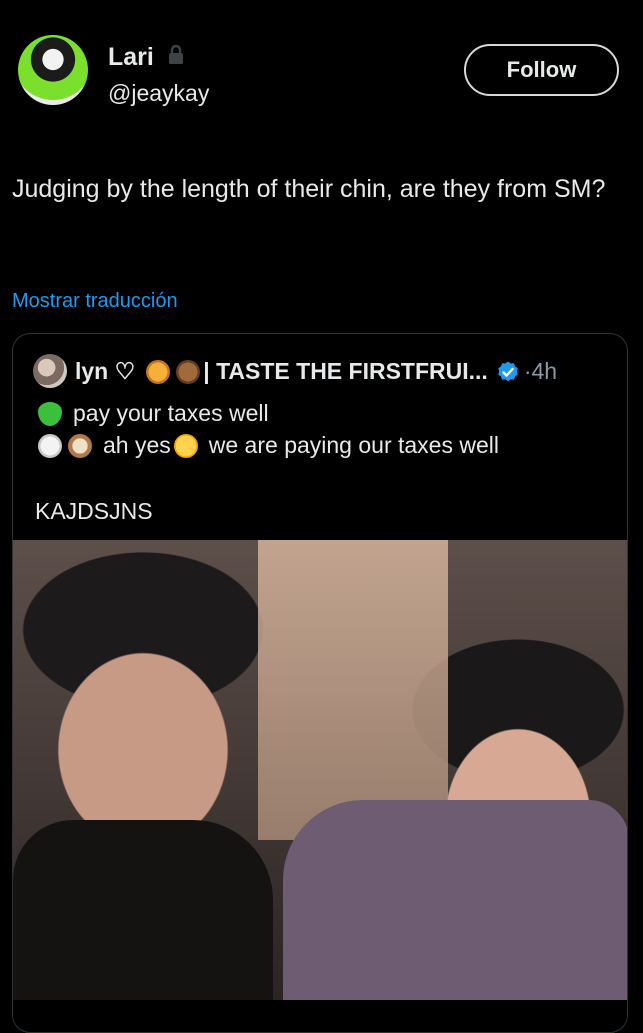 The height and width of the screenshot is (1033, 643). Describe the element at coordinates (80, 445) in the screenshot. I see `dog-emoji` at that location.